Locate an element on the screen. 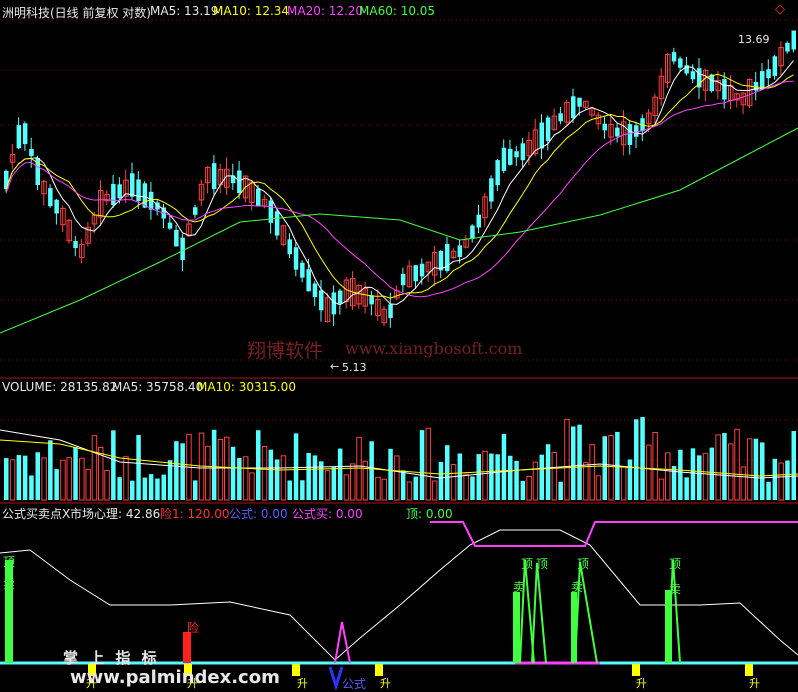  indicator-name: 公式买卖点X is located at coordinates (36, 514).